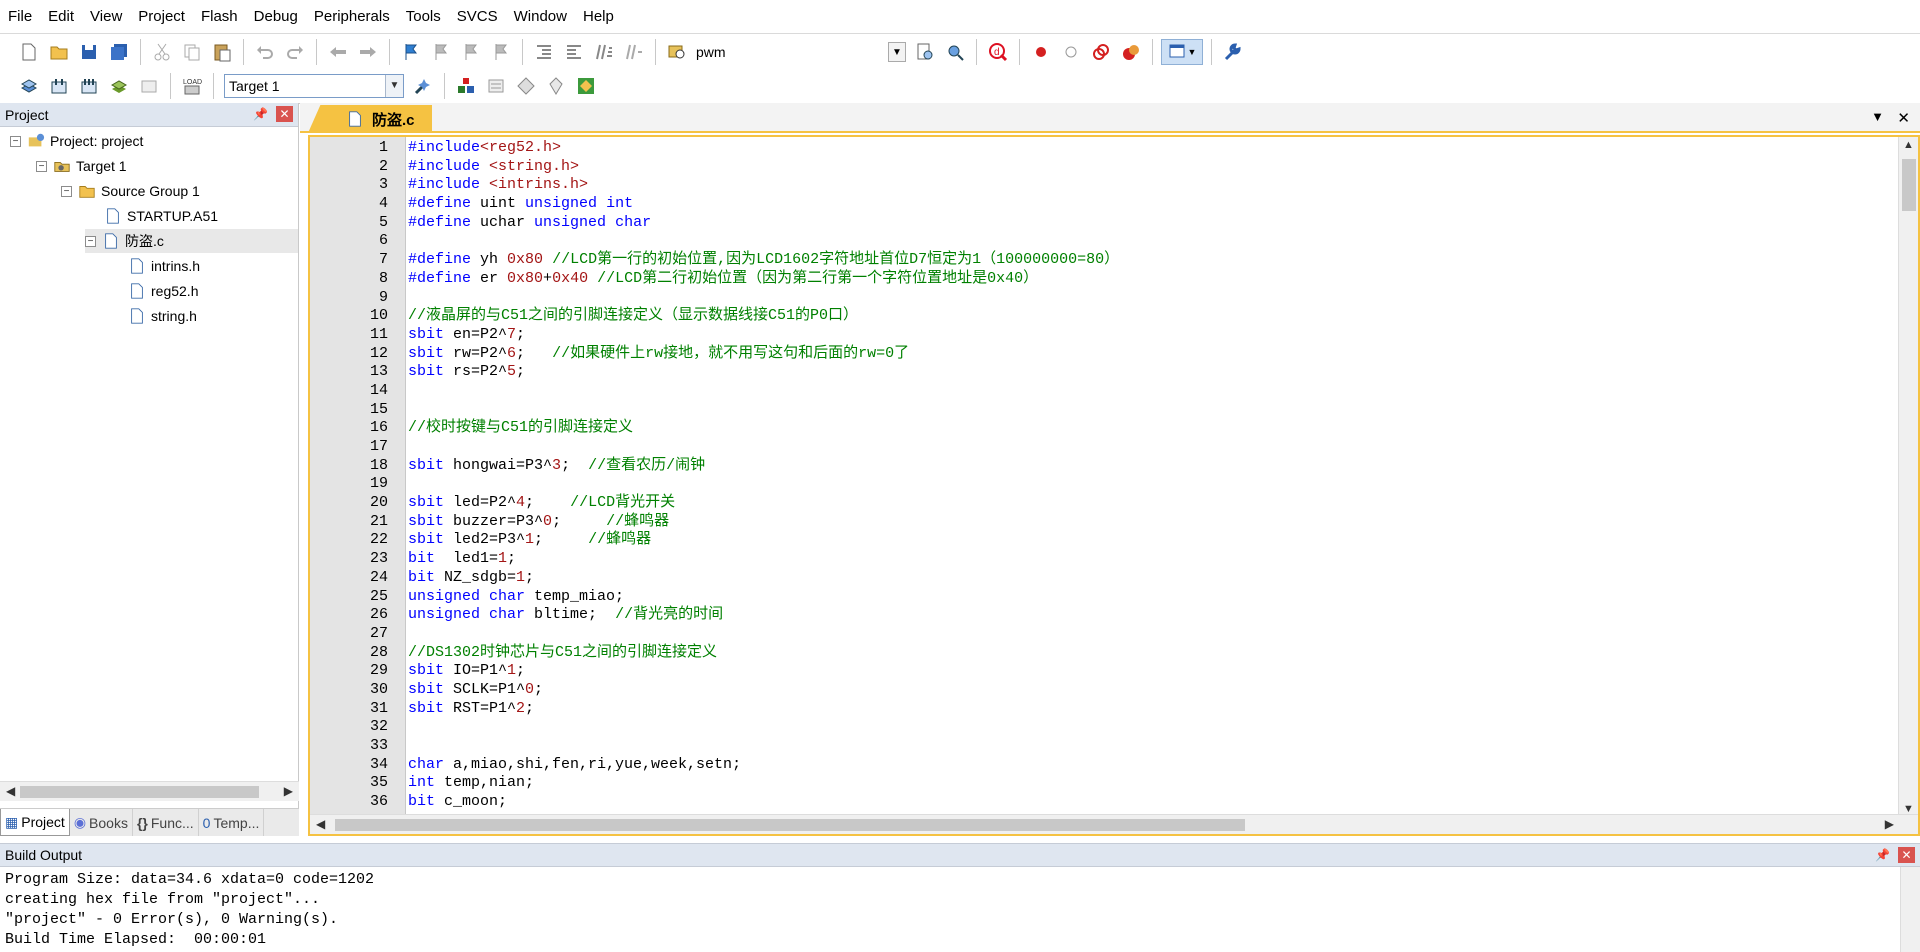 The image size is (1920, 952). What do you see at coordinates (35, 822) in the screenshot?
I see `tab-project: ▦ Project` at bounding box center [35, 822].